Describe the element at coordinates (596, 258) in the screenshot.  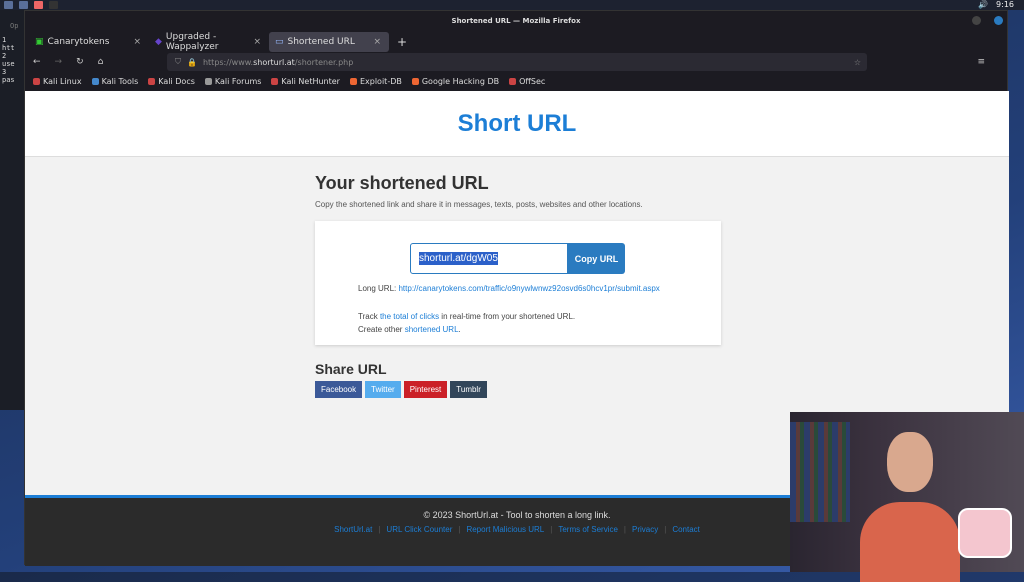
I see `copy-url-button: Copy URL` at that location.